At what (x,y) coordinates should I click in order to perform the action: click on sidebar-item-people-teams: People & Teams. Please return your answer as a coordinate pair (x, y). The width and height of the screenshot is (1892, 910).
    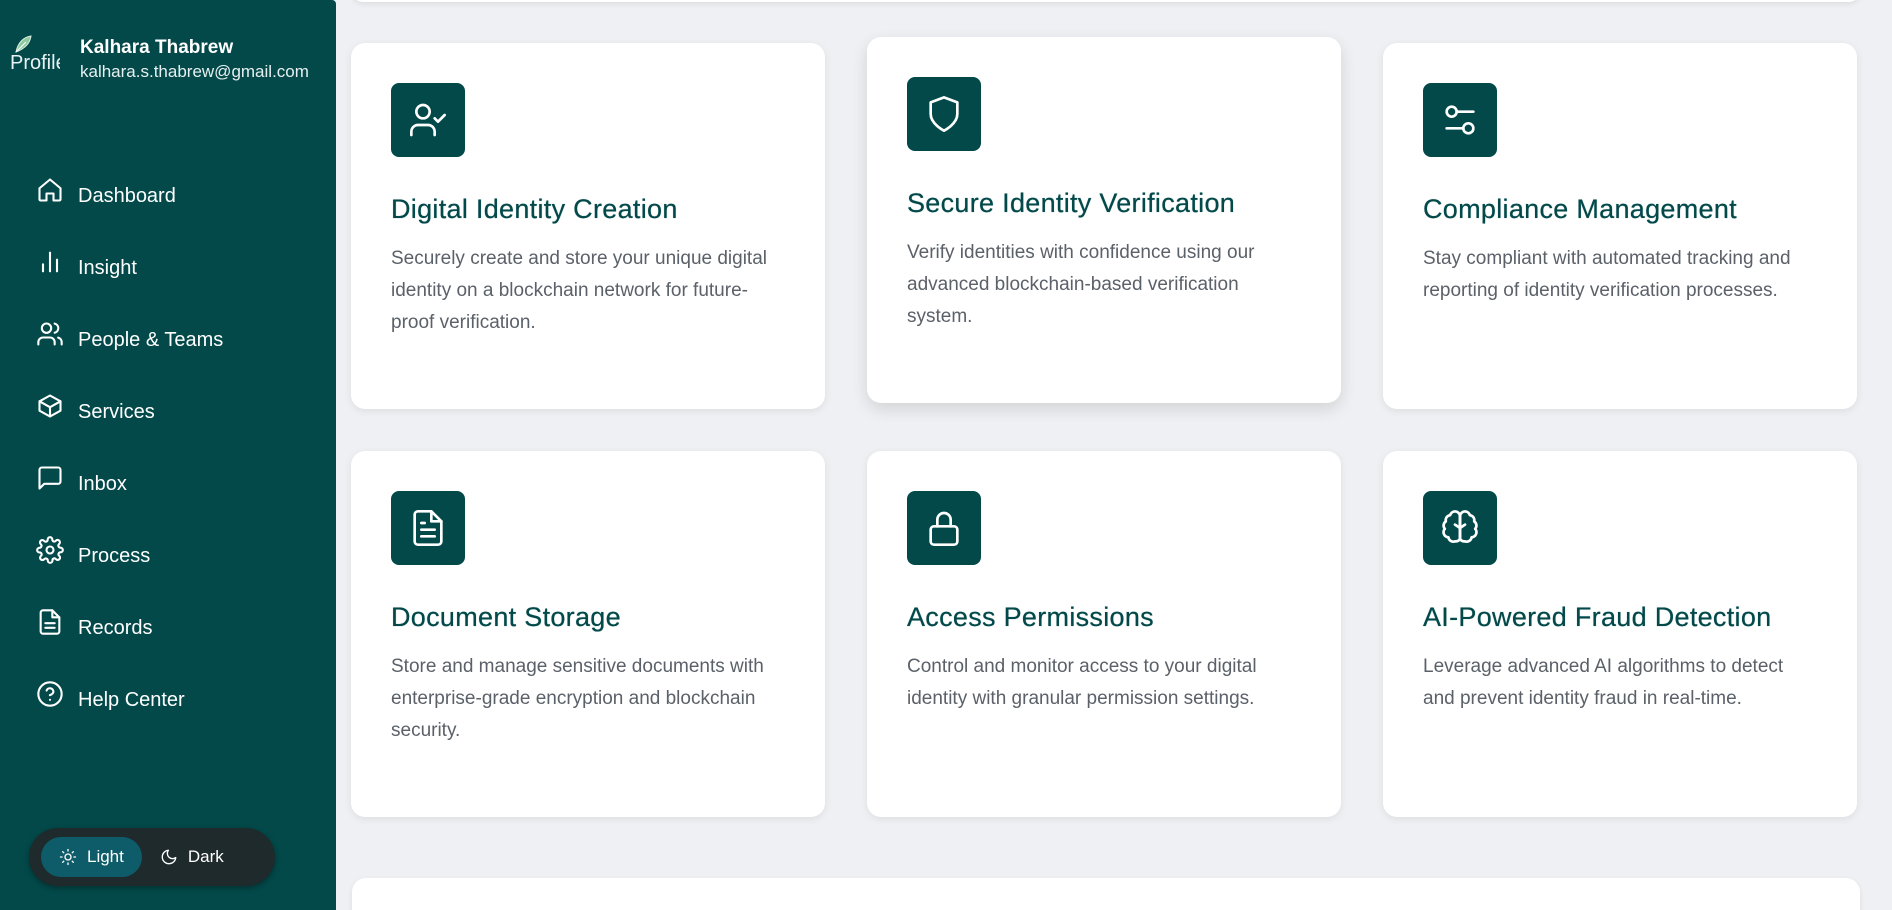
    Looking at the image, I should click on (176, 340).